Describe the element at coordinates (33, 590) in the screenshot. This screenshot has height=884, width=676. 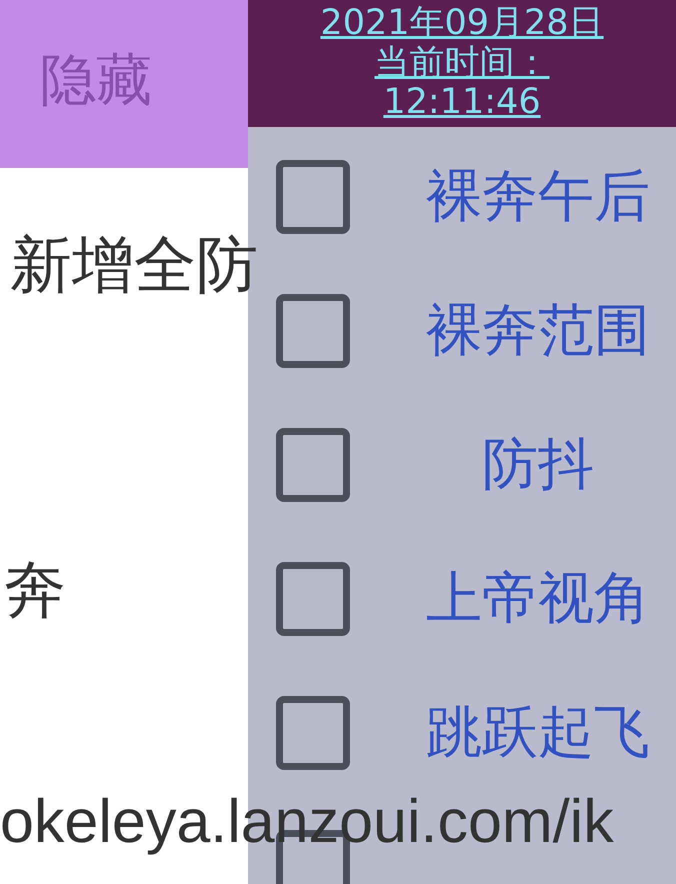
I see `menu-item: 奔` at that location.